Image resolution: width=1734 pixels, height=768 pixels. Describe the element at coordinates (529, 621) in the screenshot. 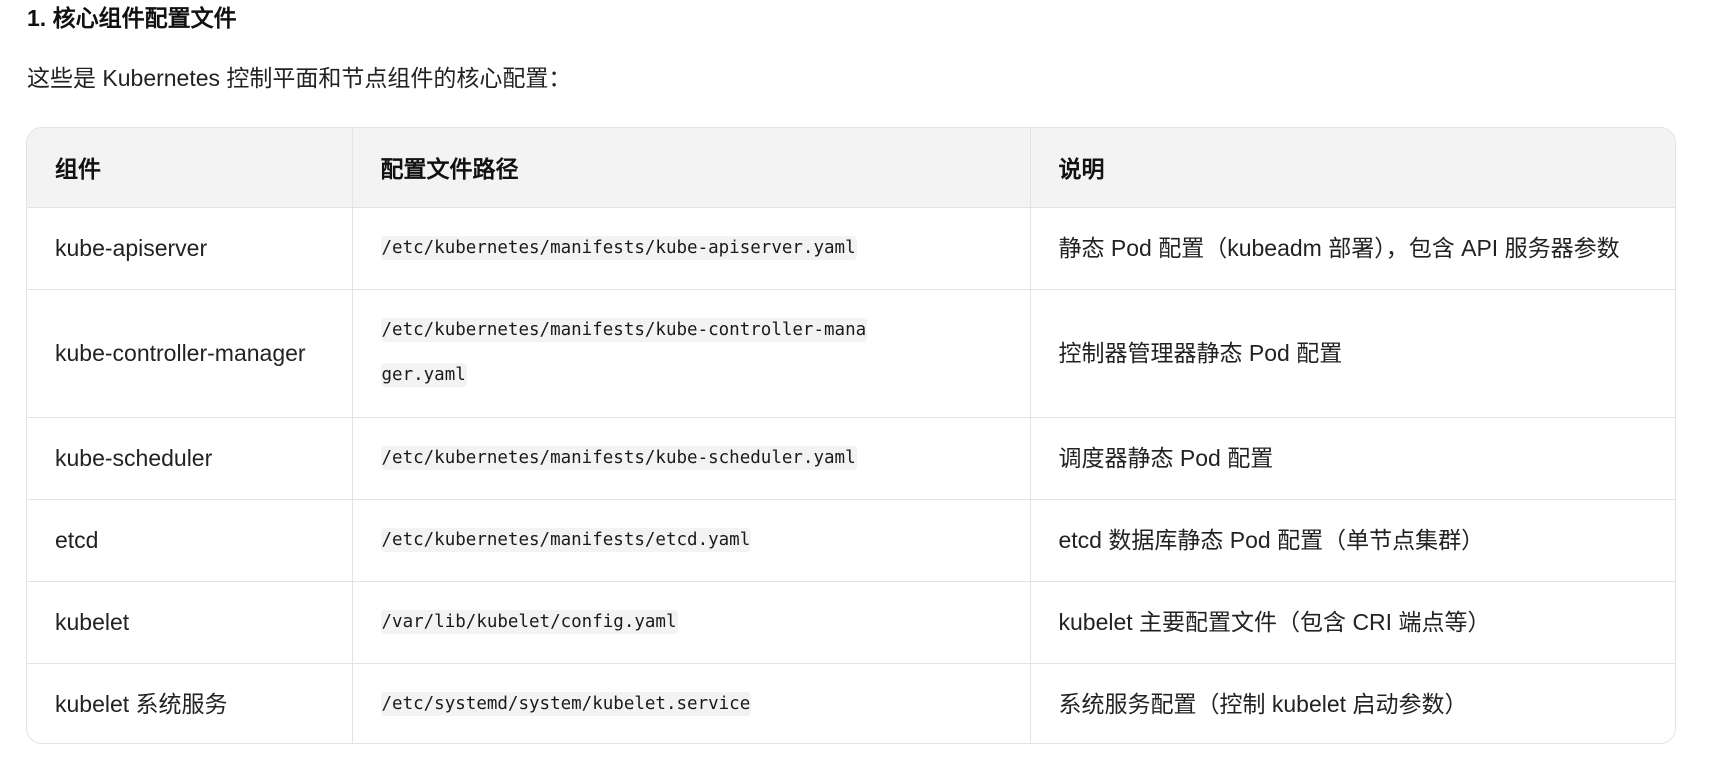

I see `path-code: /var/lib/kubelet/config.yaml` at that location.